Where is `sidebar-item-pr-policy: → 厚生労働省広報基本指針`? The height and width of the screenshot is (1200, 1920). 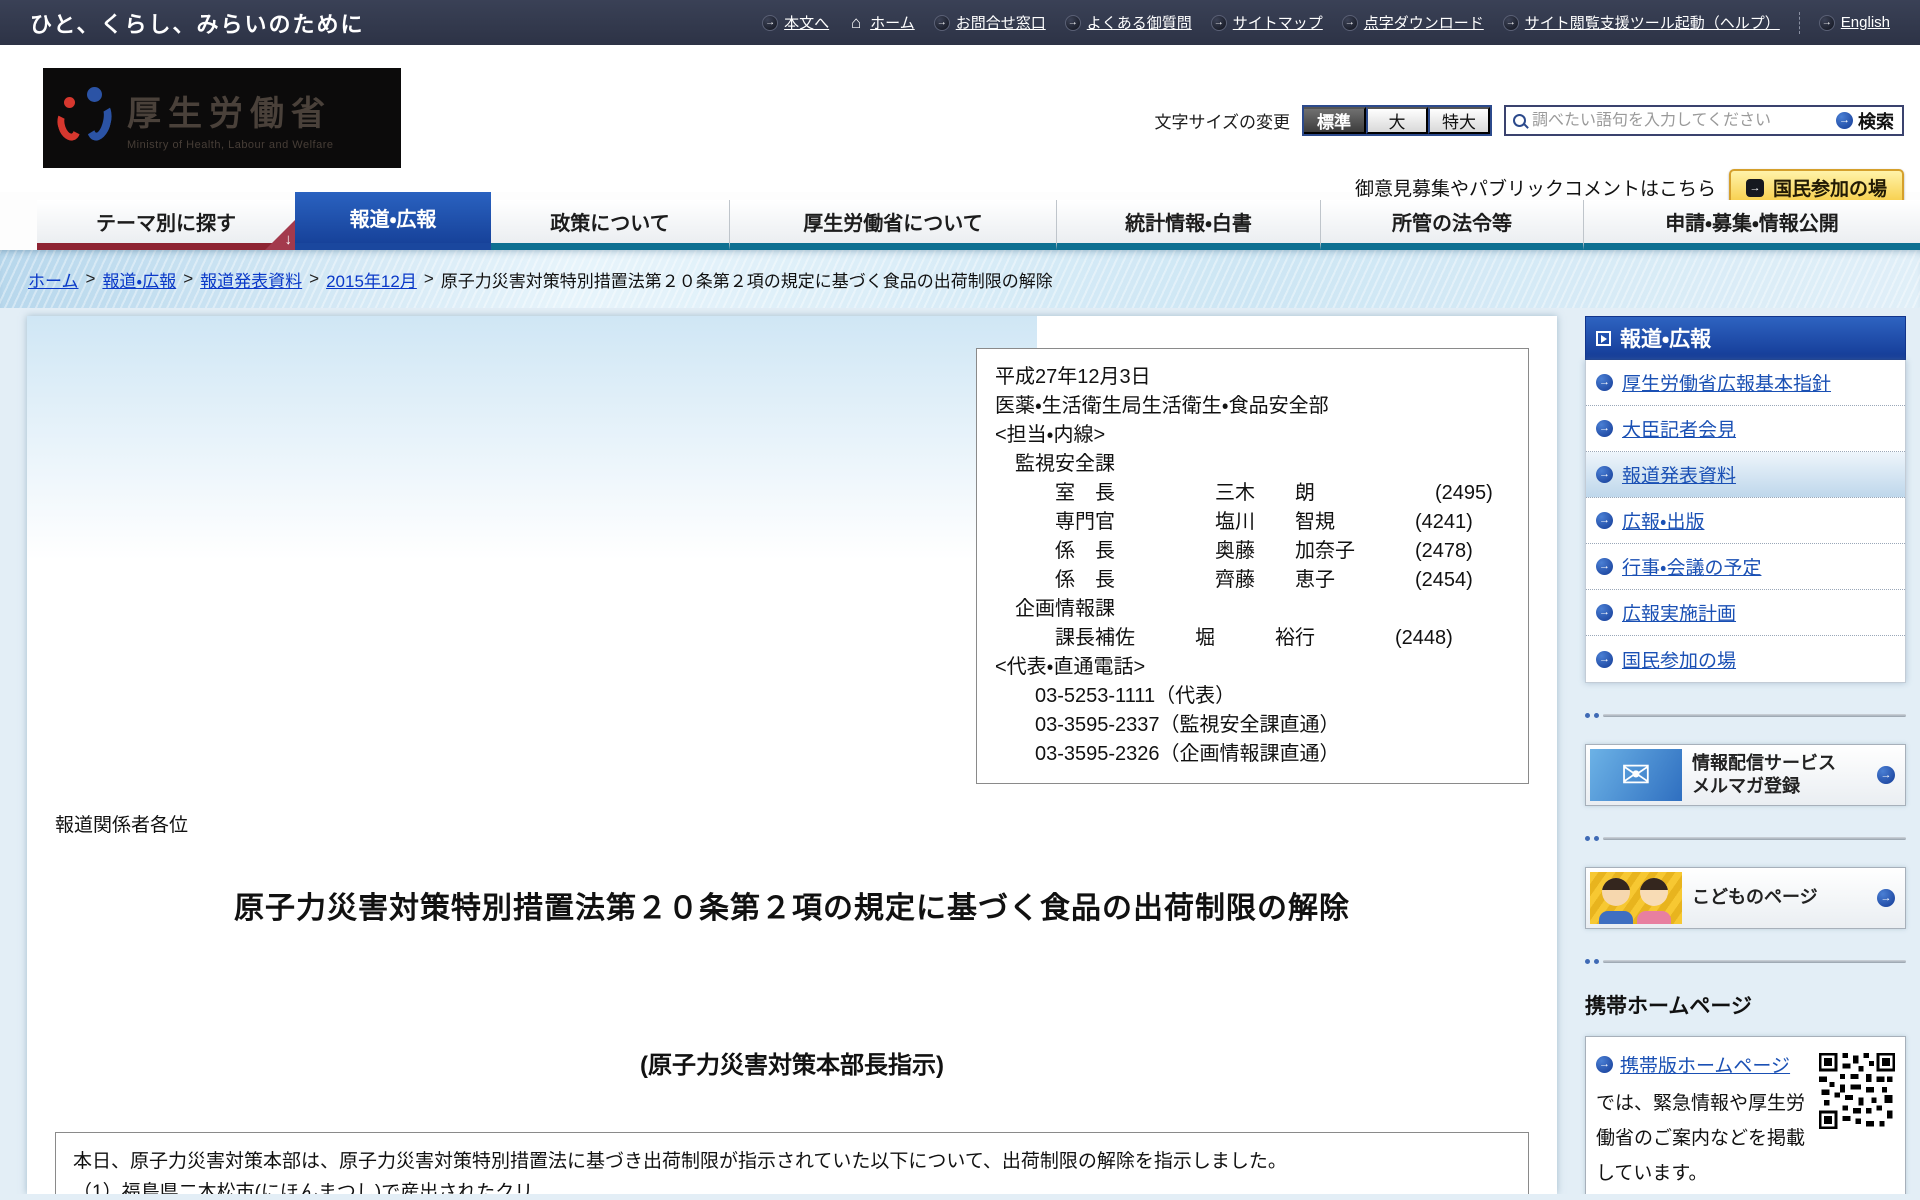
sidebar-item-pr-policy: → 厚生労働省広報基本指針 is located at coordinates (1745, 383).